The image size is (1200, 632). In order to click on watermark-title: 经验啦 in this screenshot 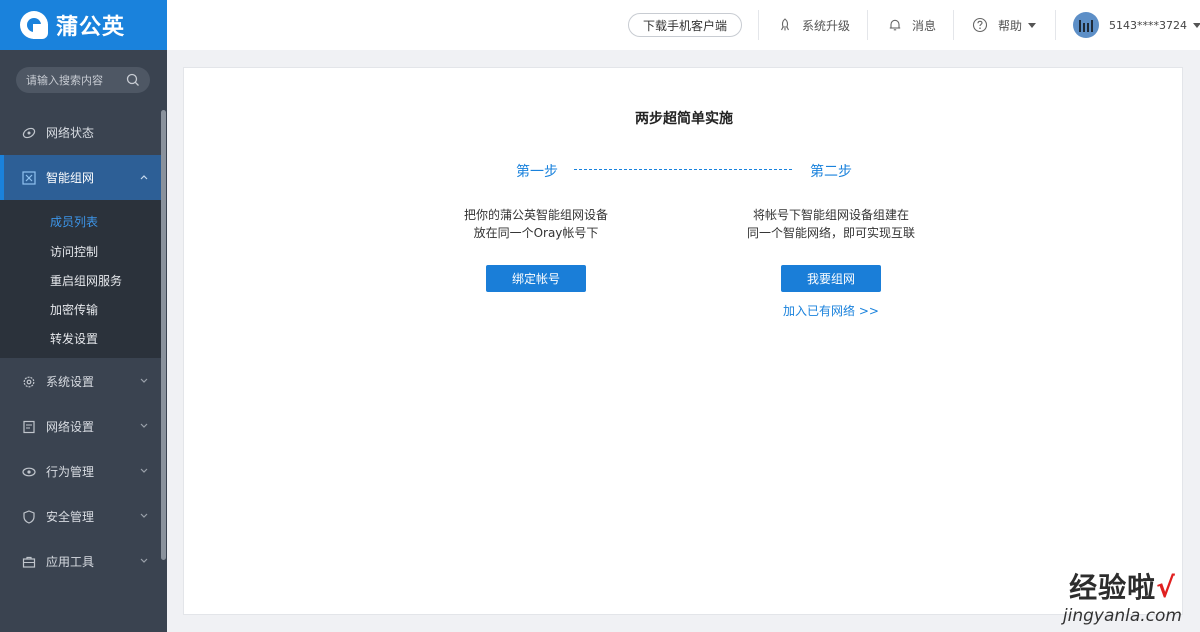, I will do `click(1113, 587)`.